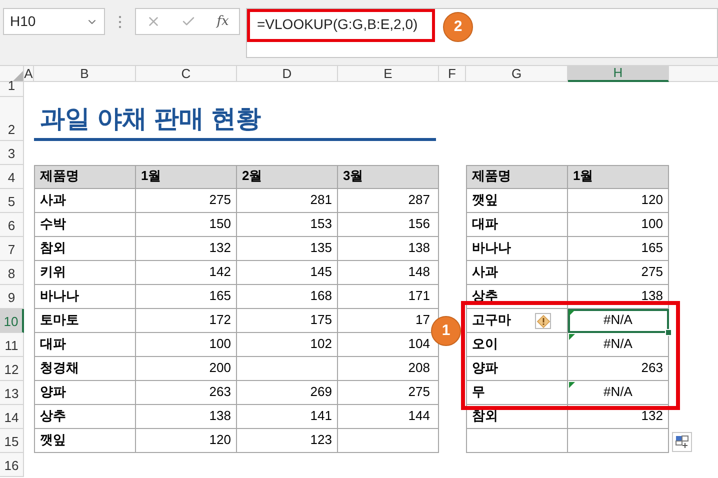 Image resolution: width=718 pixels, height=478 pixels. What do you see at coordinates (150, 121) in the screenshot?
I see `sheet-title: 과일 야채 판매 현황` at bounding box center [150, 121].